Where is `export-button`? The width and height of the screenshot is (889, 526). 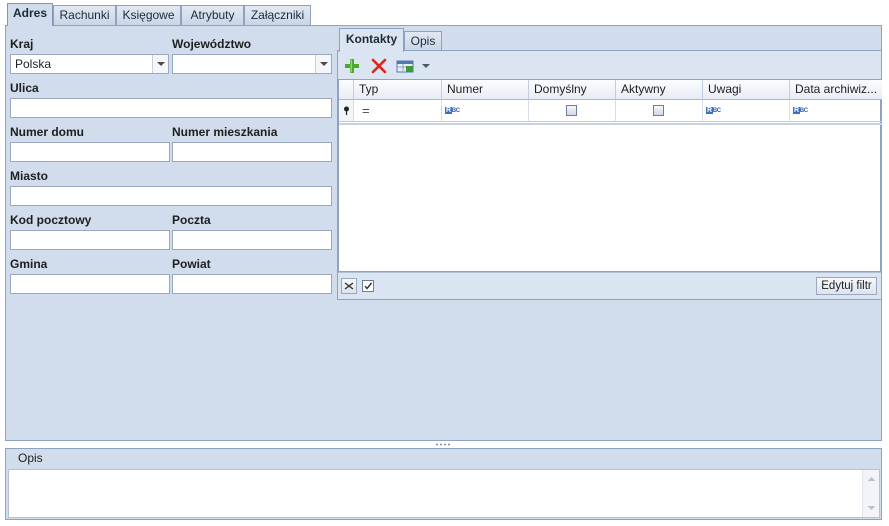
export-button is located at coordinates (413, 66).